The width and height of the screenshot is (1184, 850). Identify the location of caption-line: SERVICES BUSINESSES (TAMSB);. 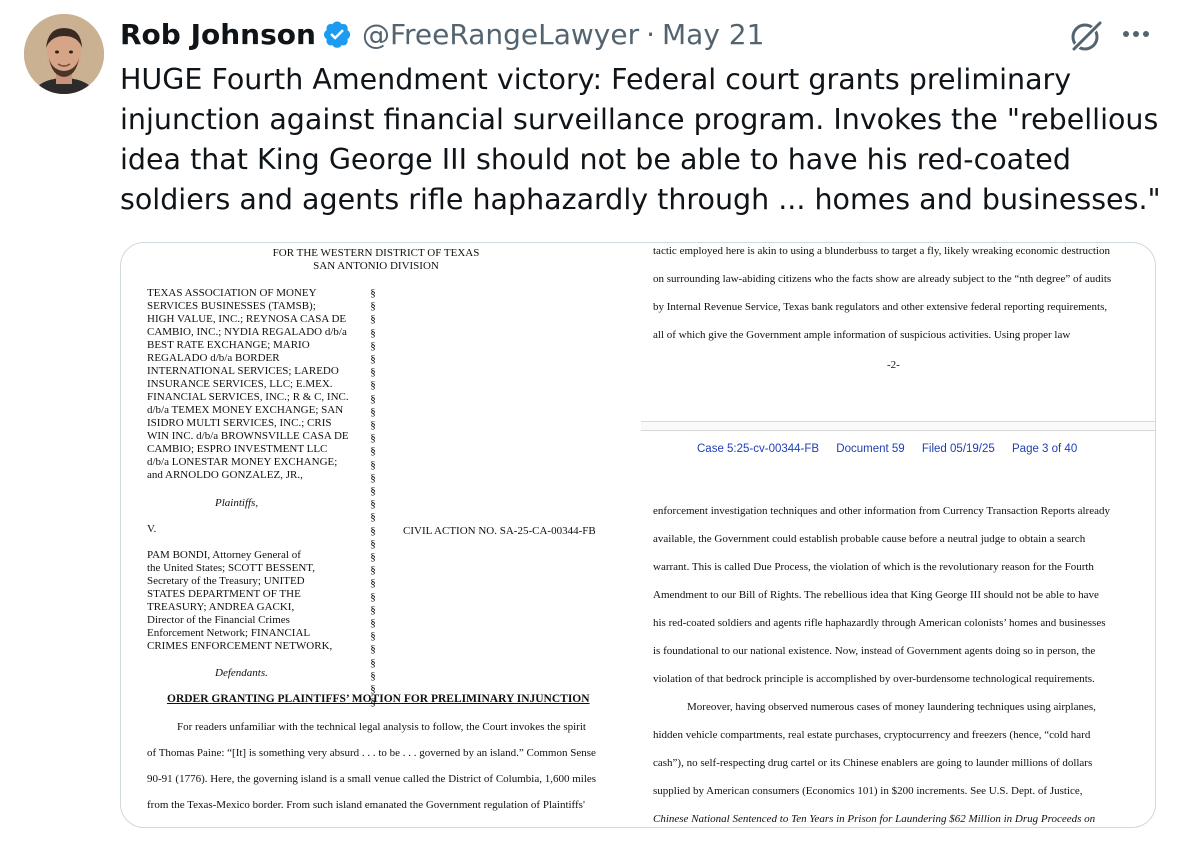
(231, 306).